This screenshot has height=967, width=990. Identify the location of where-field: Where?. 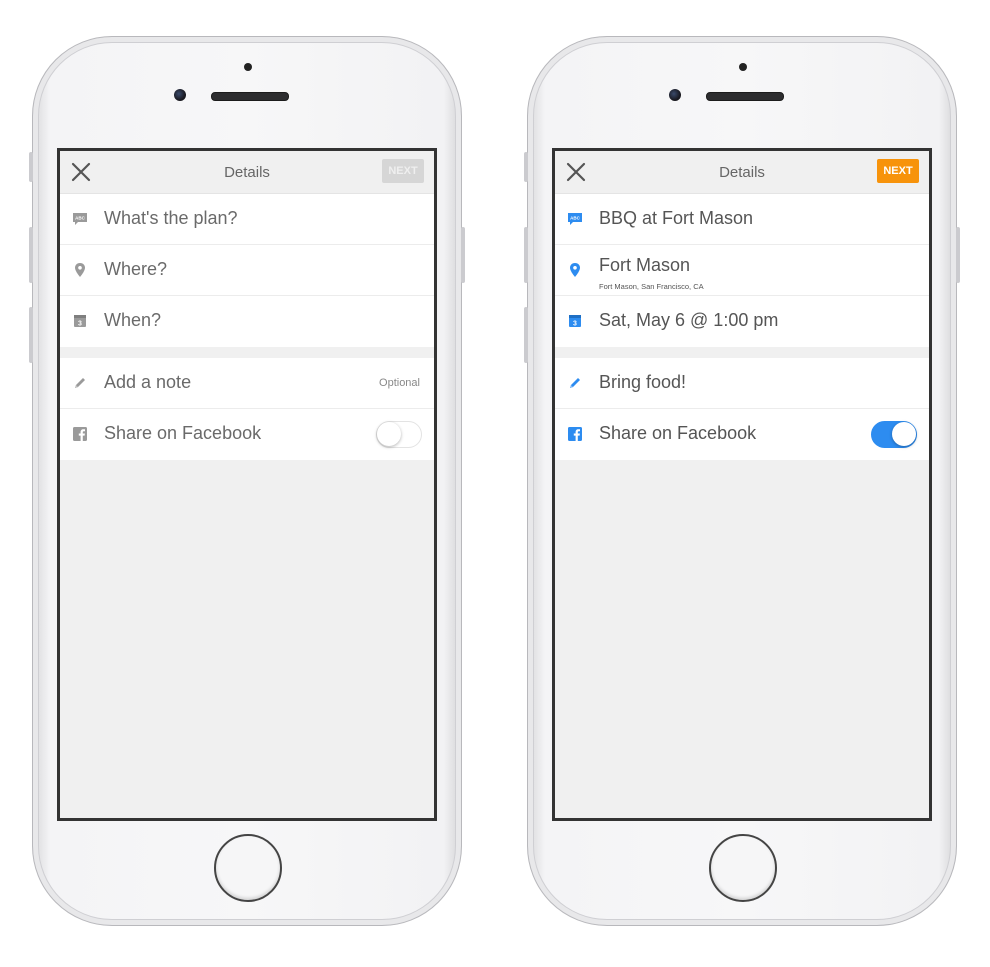
(247, 270).